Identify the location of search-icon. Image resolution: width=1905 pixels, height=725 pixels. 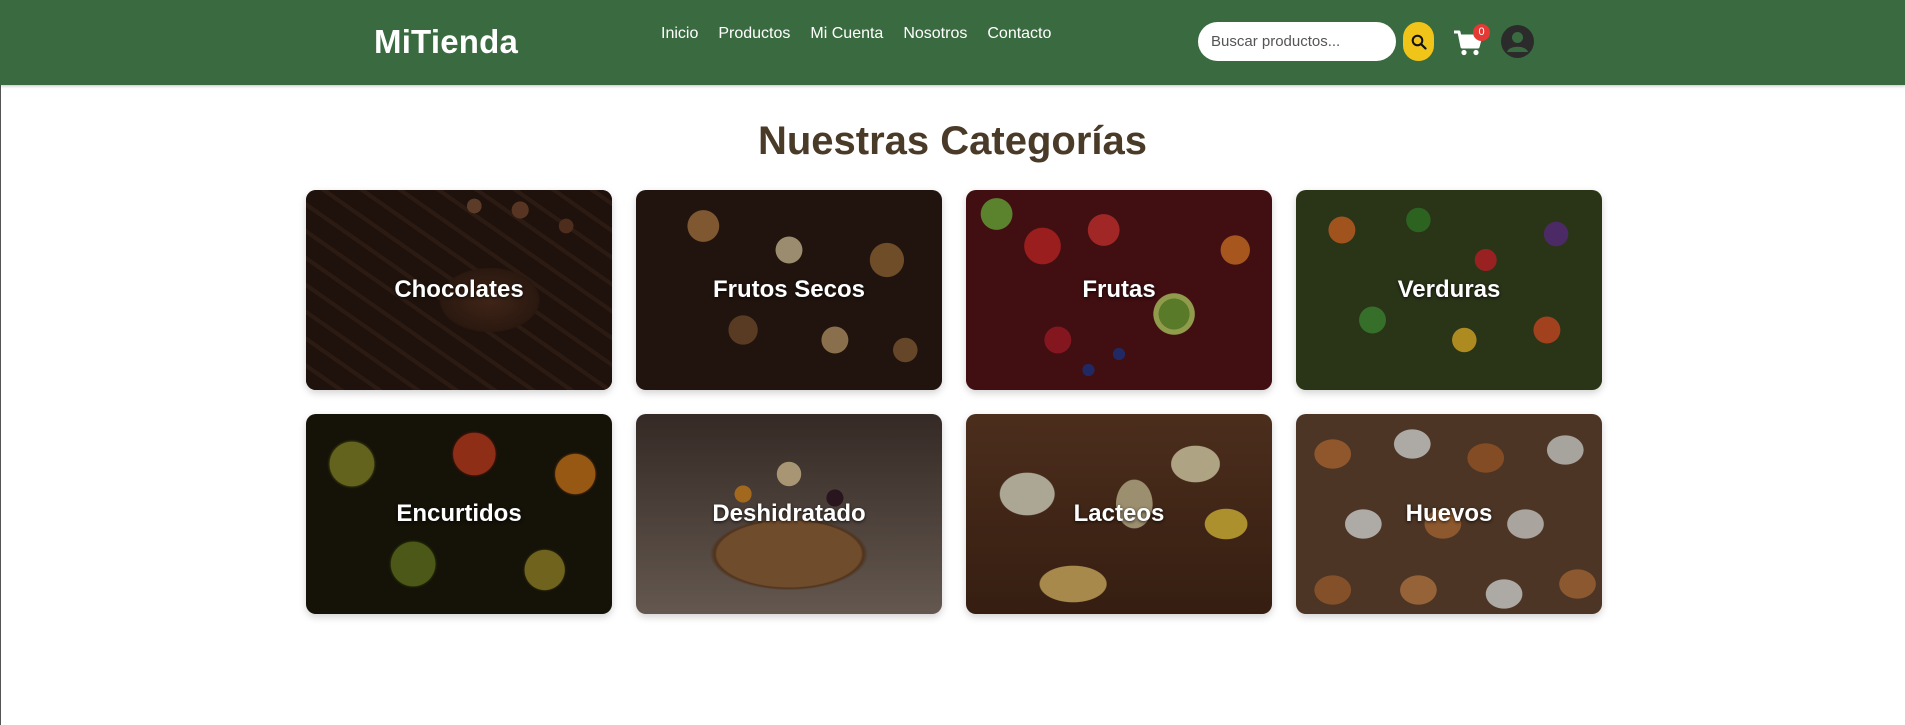
(1419, 42).